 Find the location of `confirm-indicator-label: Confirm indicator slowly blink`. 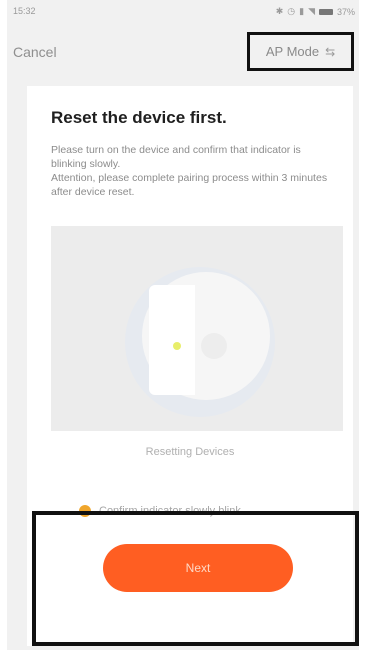

confirm-indicator-label: Confirm indicator slowly blink is located at coordinates (170, 511).